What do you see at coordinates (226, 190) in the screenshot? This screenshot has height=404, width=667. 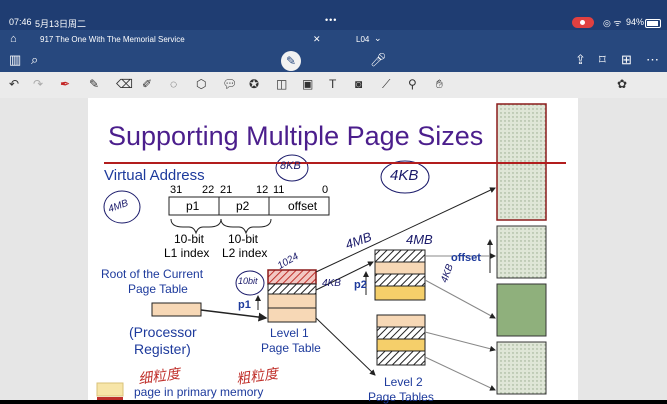 I see `bit-21: 21` at bounding box center [226, 190].